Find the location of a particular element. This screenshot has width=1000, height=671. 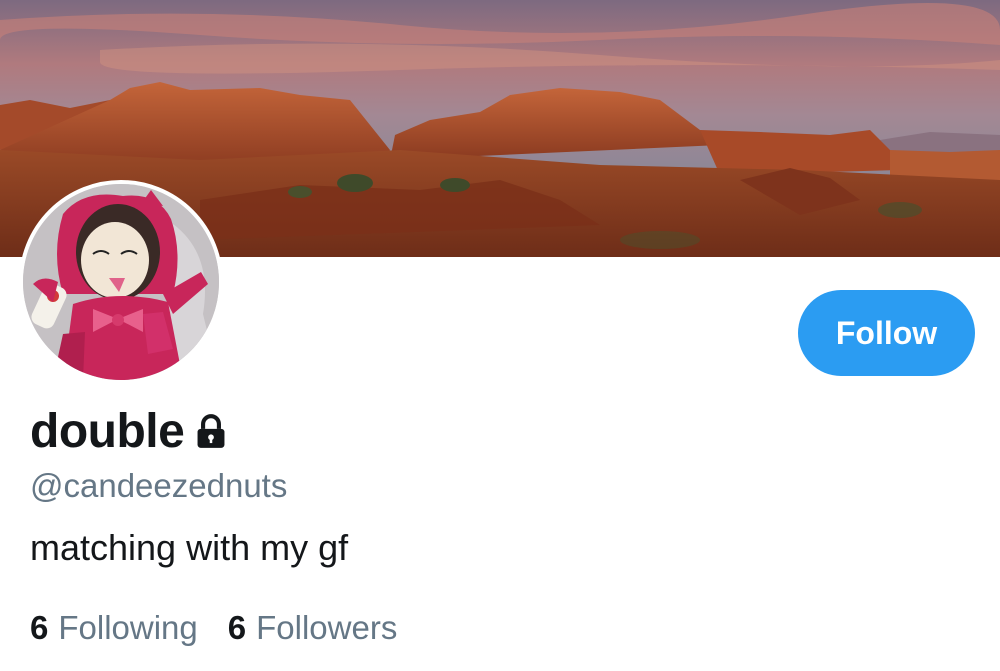

avatar-image is located at coordinates (121, 282).